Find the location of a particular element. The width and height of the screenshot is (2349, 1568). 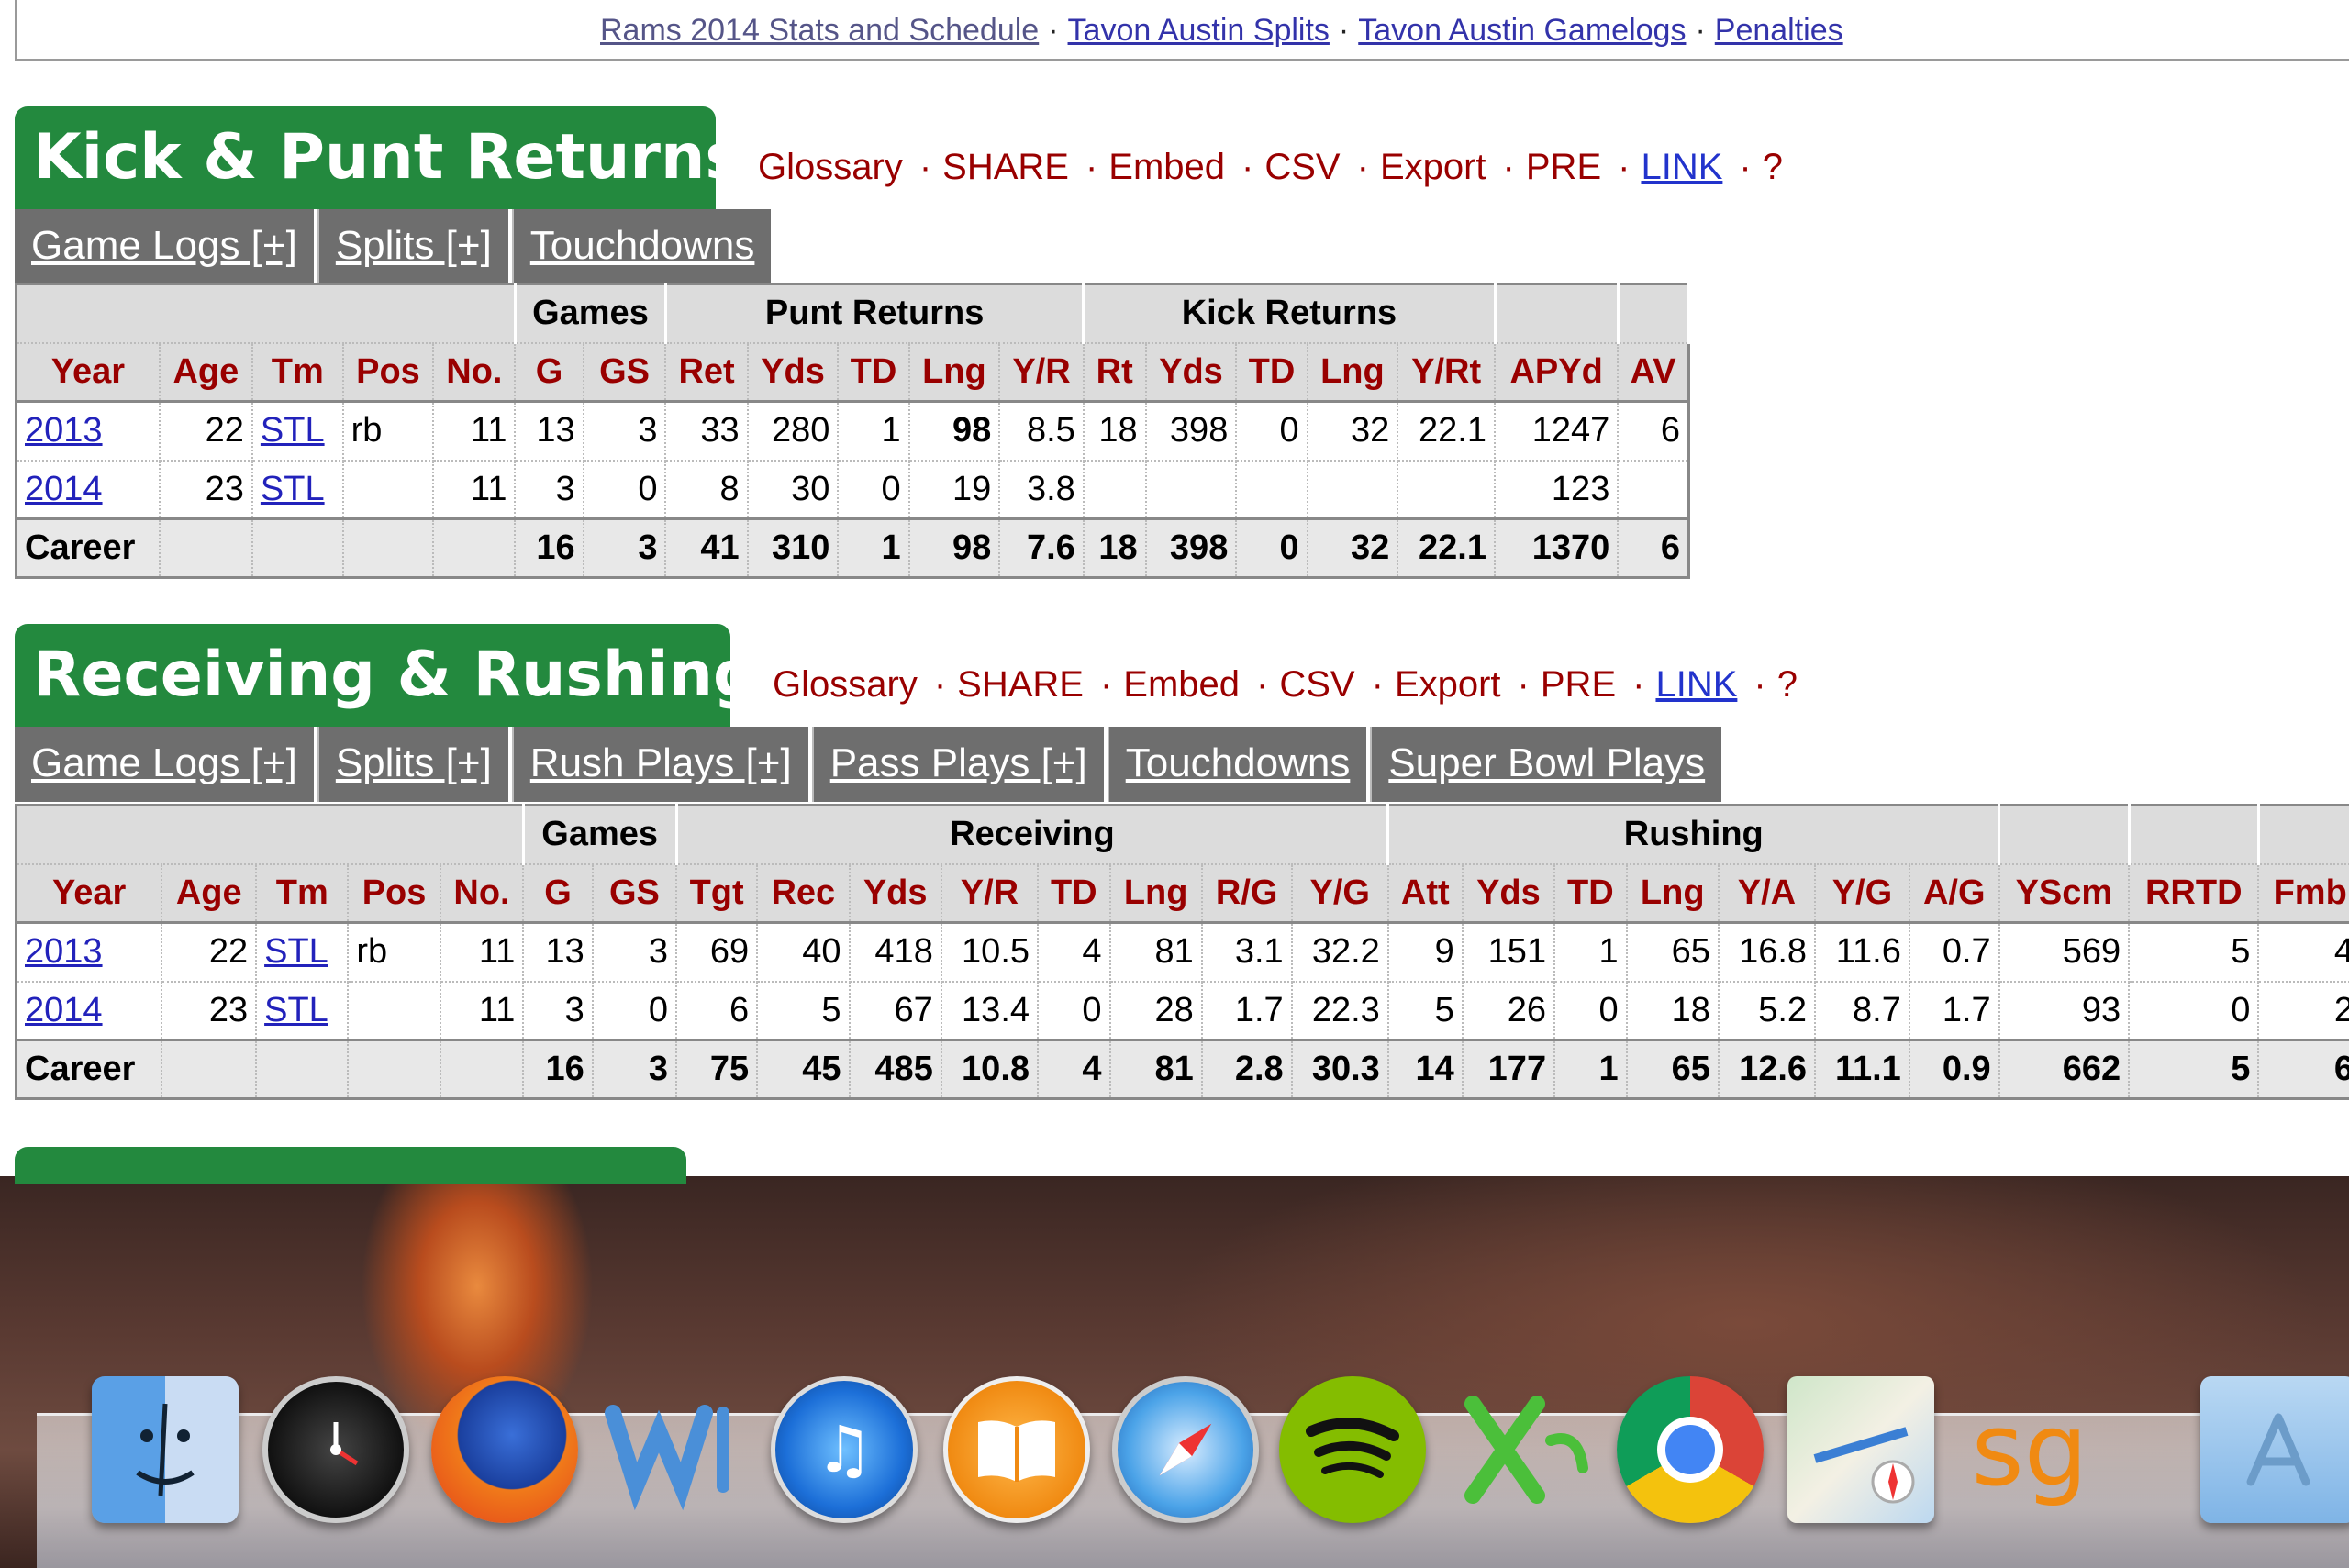

chrome-icon is located at coordinates (1690, 1450).